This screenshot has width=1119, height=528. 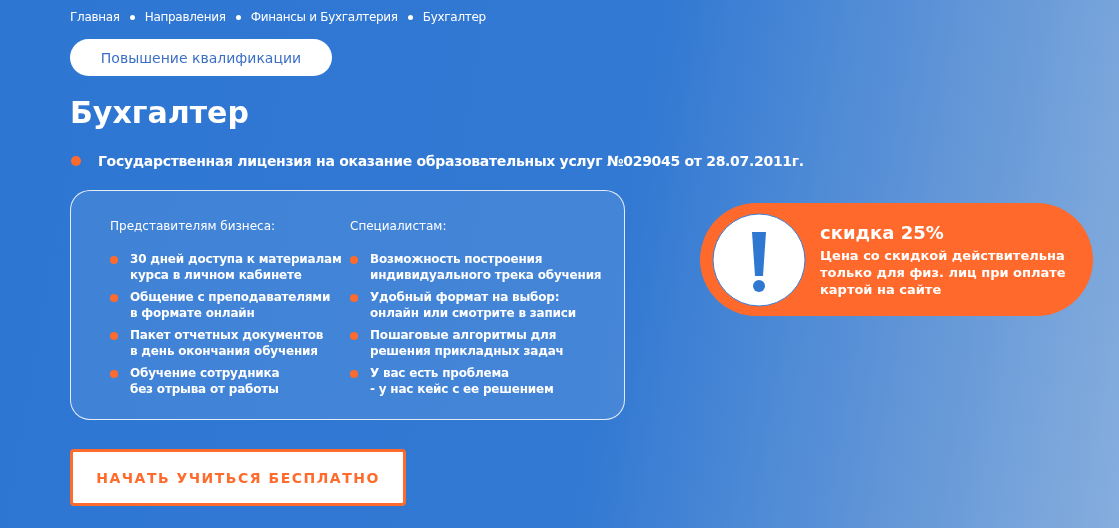 I want to click on column-heading: Представителям бизнеса:, so click(x=193, y=226).